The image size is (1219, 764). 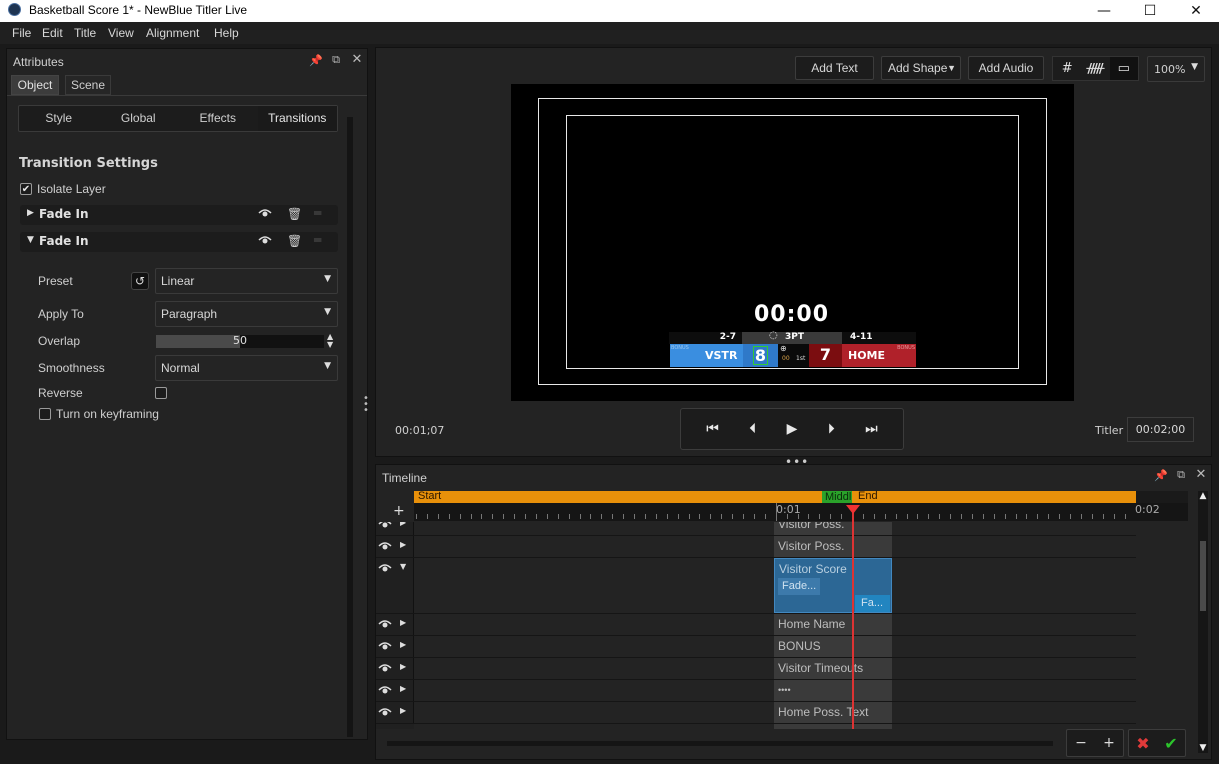 What do you see at coordinates (853, 509) in the screenshot?
I see `playhead-handle-icon` at bounding box center [853, 509].